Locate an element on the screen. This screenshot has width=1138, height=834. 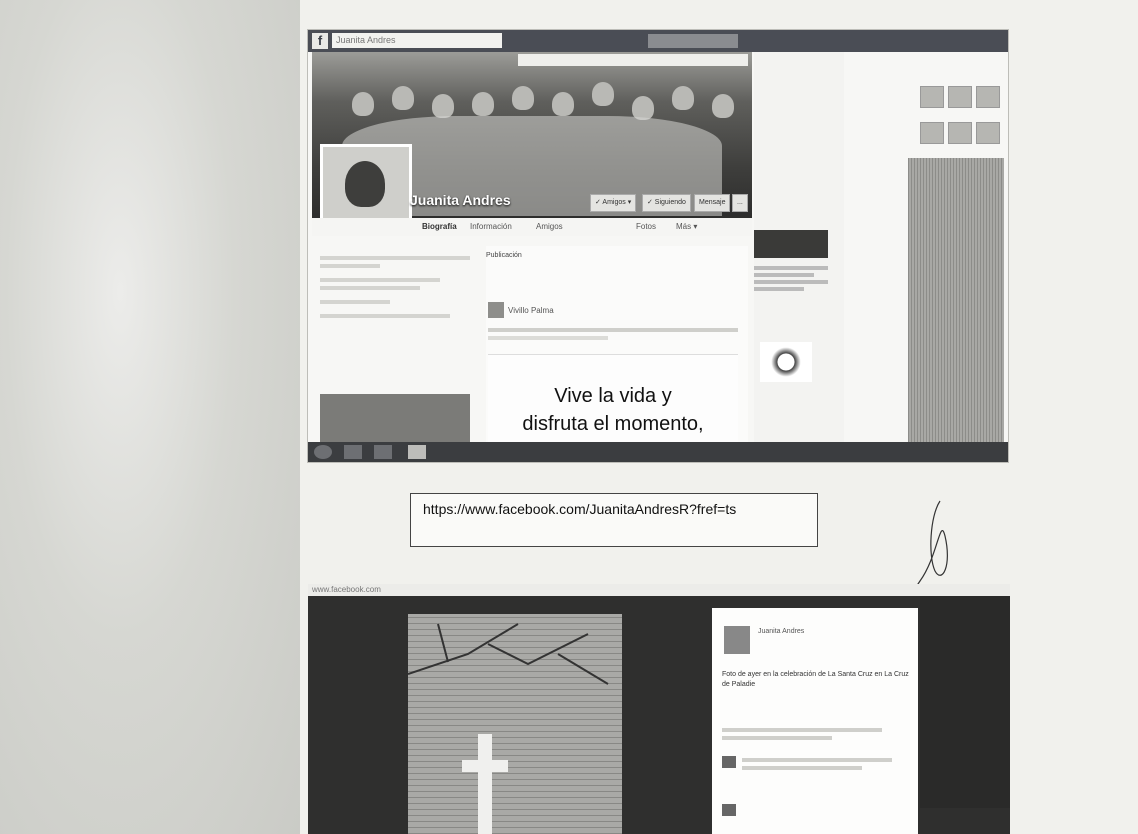
search-input: Juanita Andres is located at coordinates (417, 40).